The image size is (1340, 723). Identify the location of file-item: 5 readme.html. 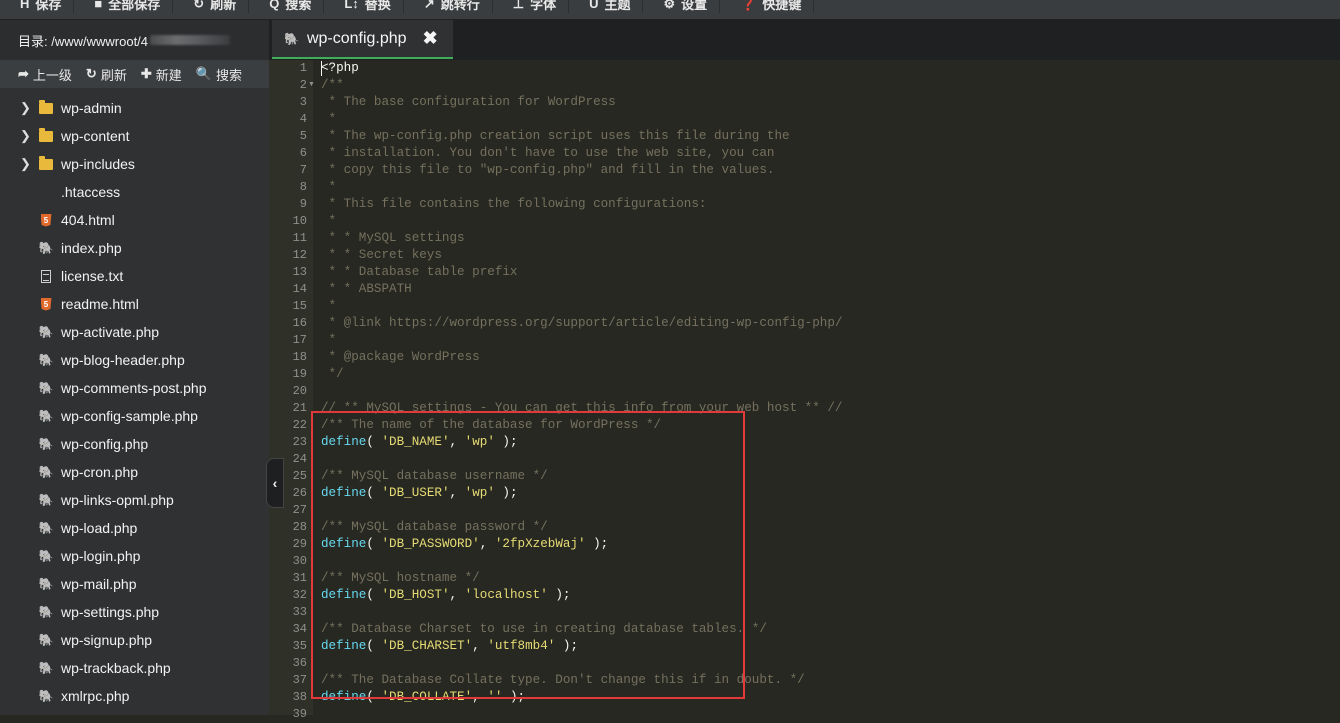
(134, 304).